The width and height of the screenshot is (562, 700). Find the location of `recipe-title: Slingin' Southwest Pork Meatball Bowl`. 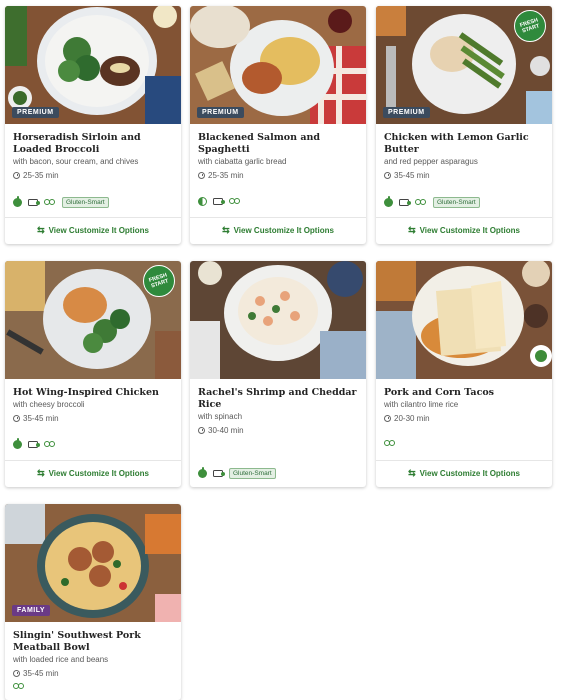

recipe-title: Slingin' Southwest Pork Meatball Bowl is located at coordinates (93, 642).